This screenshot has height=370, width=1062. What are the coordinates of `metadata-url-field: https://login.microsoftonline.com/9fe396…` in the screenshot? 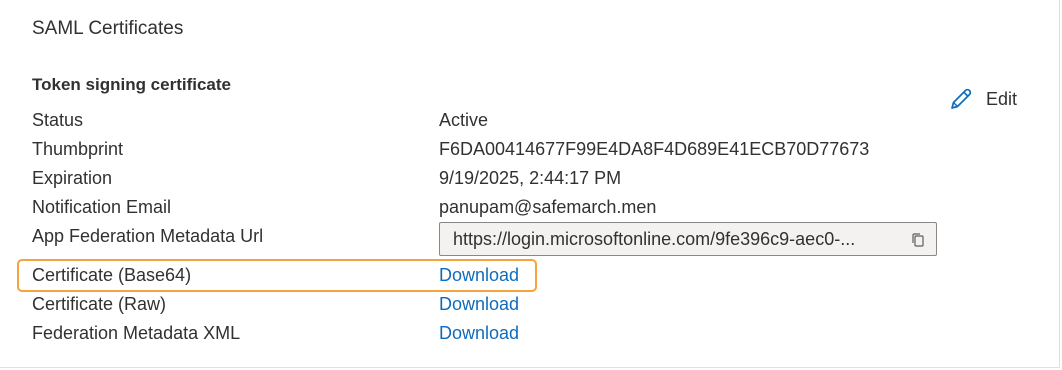 It's located at (688, 239).